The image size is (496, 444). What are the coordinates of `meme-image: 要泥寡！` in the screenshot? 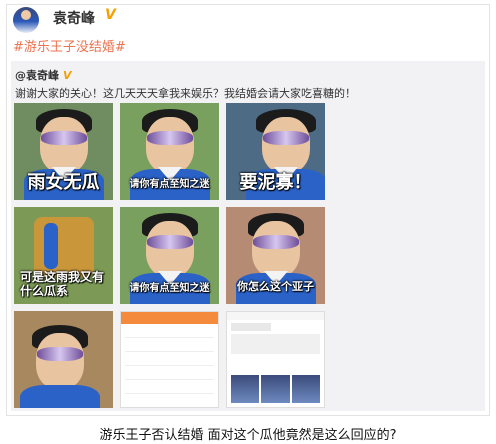 It's located at (275, 151).